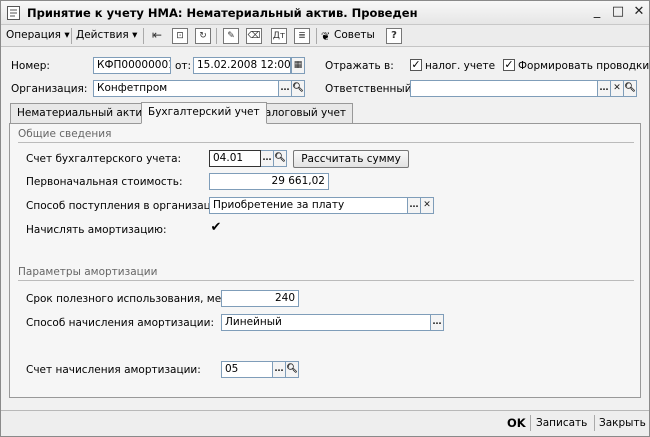 This screenshot has width=650, height=437. Describe the element at coordinates (618, 12) in the screenshot. I see `maximize-button: □` at that location.